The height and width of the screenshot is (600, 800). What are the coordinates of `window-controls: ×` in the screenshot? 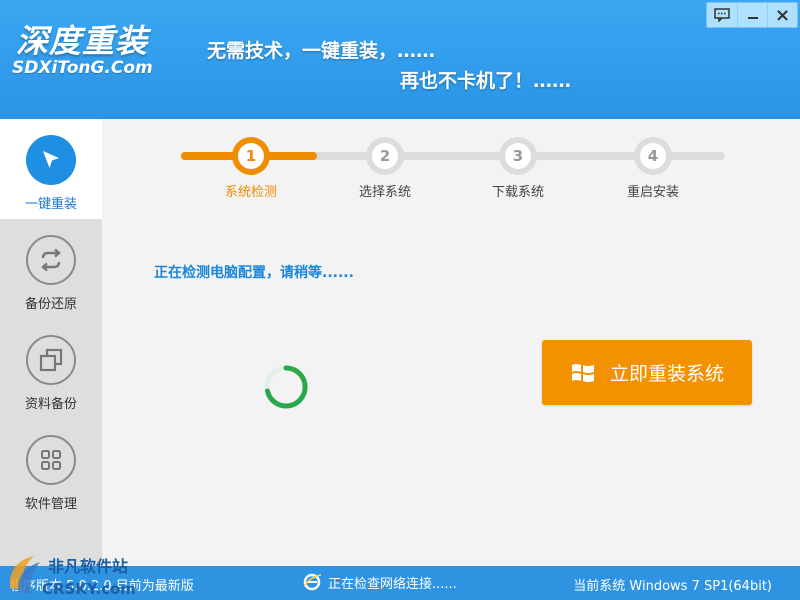 It's located at (752, 15).